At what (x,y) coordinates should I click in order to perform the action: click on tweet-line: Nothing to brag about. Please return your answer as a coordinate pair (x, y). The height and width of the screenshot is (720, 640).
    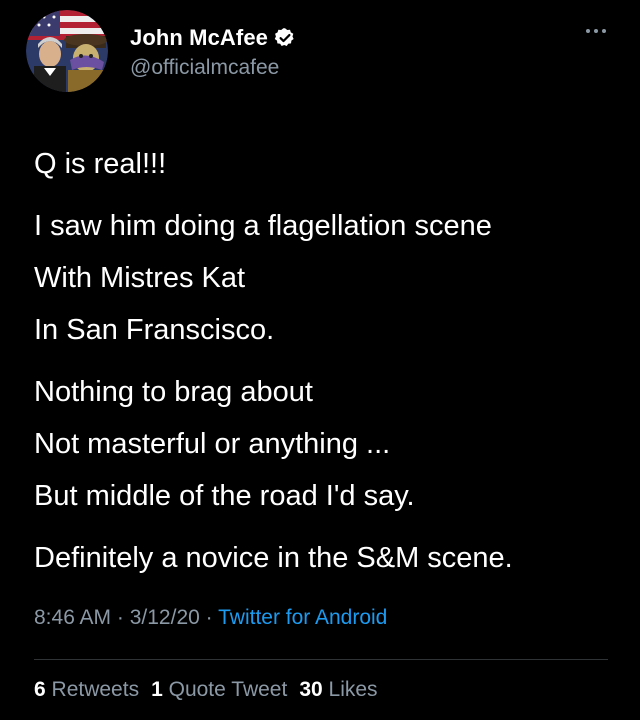
    Looking at the image, I should click on (173, 392).